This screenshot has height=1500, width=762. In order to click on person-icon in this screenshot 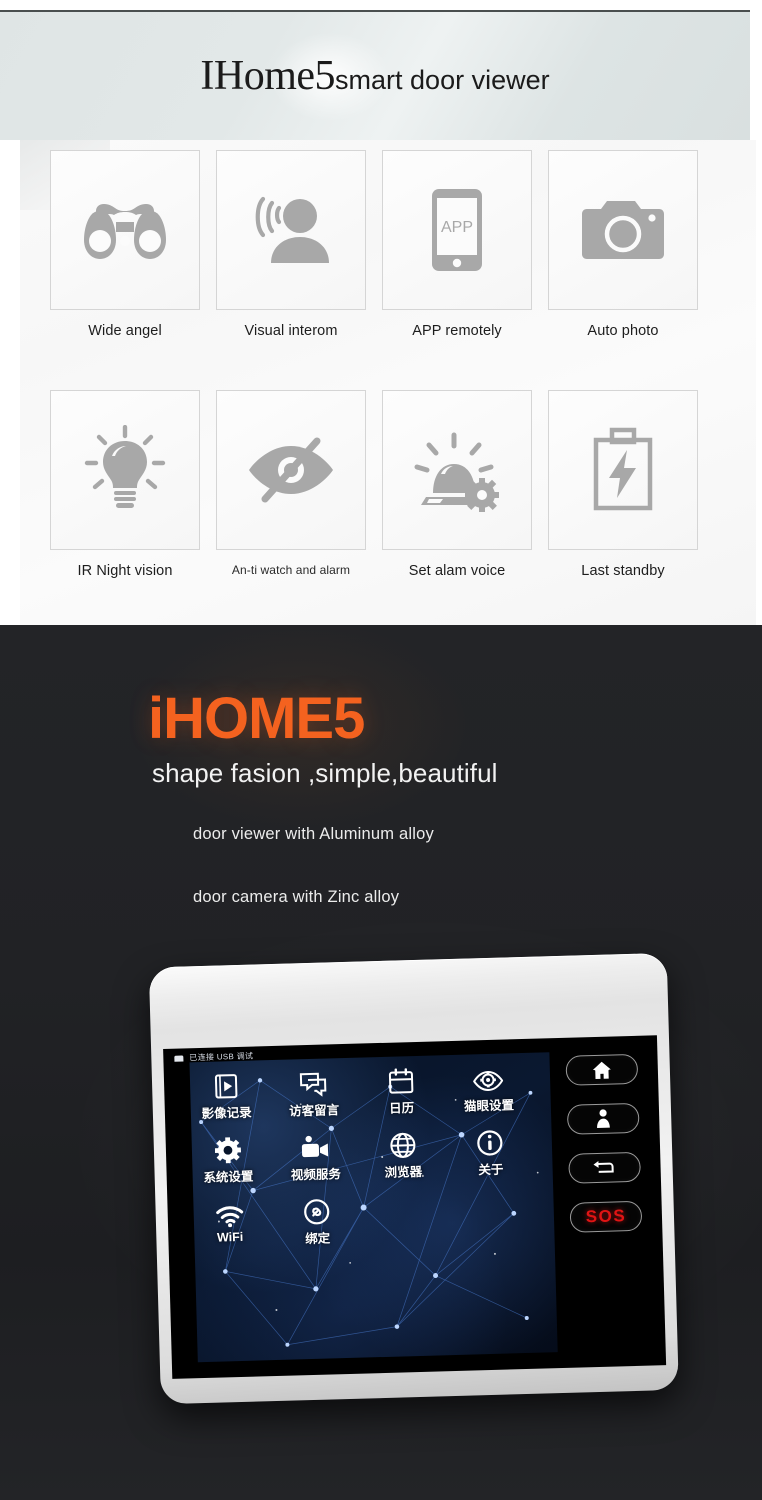, I will do `click(603, 1118)`.